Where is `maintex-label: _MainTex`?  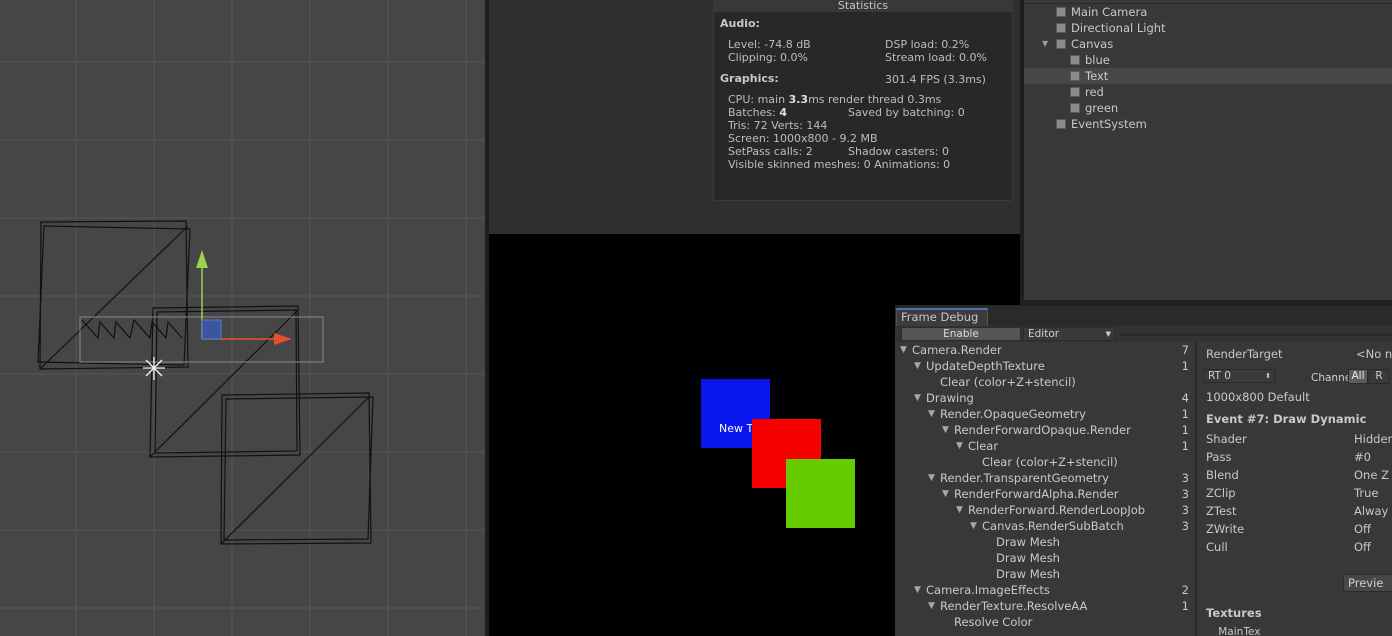
maintex-label: _MainTex is located at coordinates (1237, 631).